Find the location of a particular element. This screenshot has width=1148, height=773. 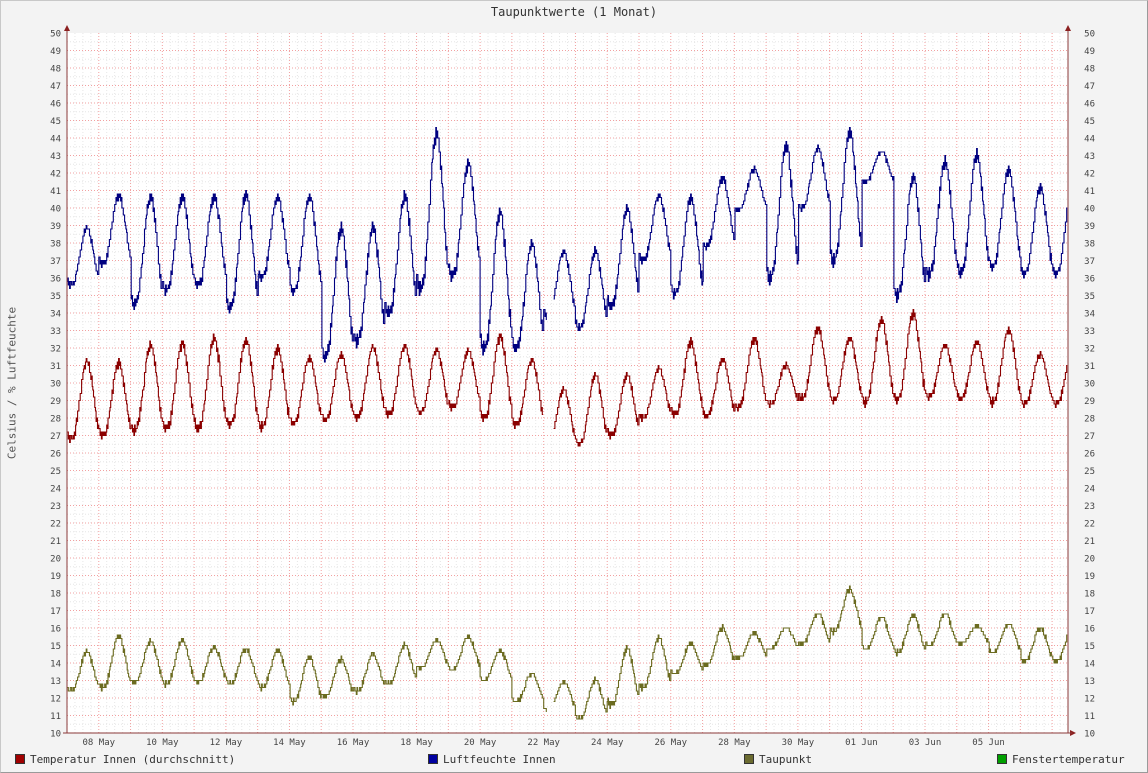

y-tick-label-right: 21 is located at coordinates (1089, 542).